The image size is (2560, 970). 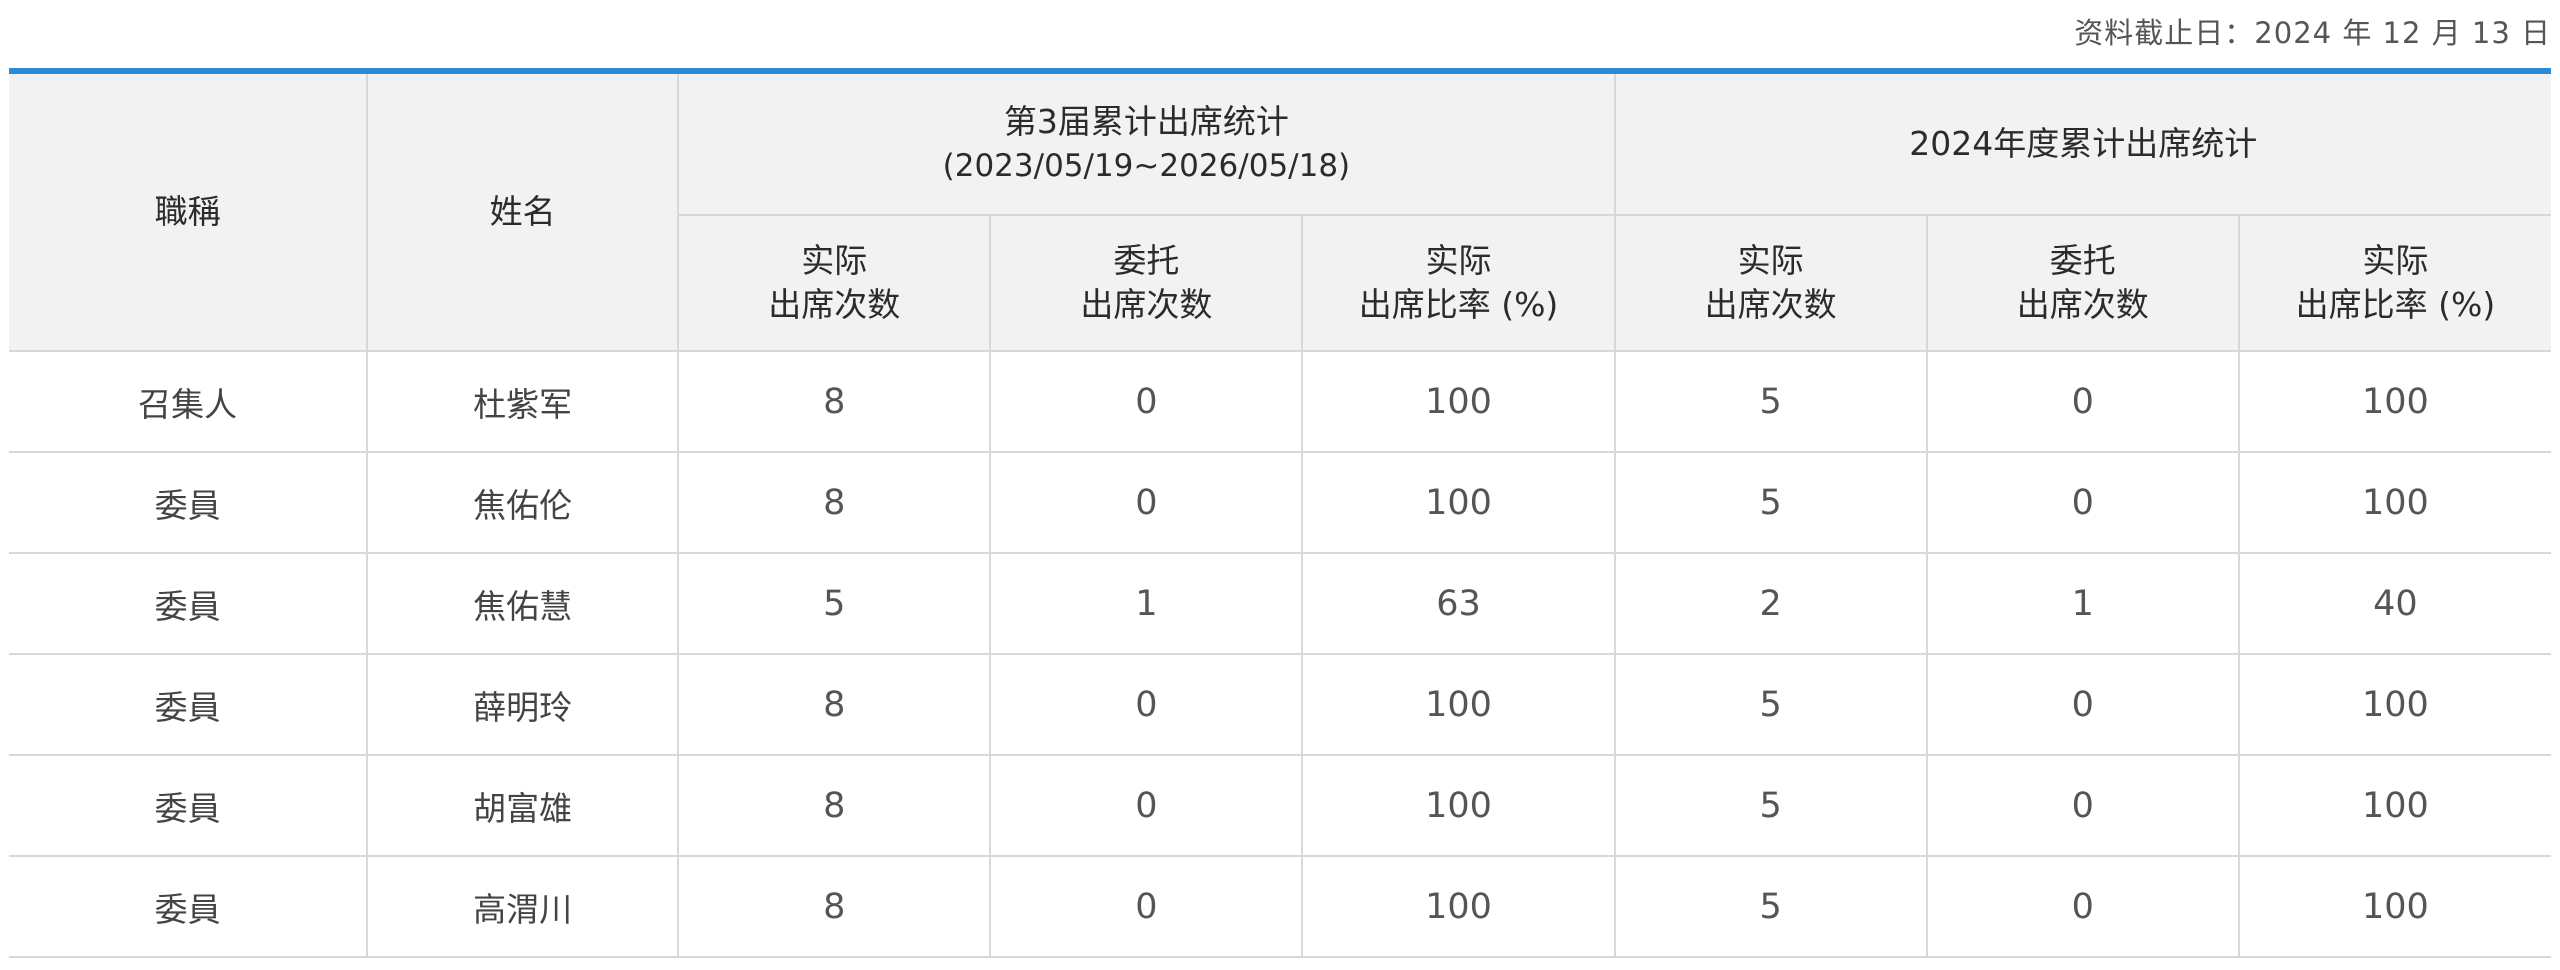 What do you see at coordinates (2082, 283) in the screenshot?
I see `subheader-4: 委托 出席次数` at bounding box center [2082, 283].